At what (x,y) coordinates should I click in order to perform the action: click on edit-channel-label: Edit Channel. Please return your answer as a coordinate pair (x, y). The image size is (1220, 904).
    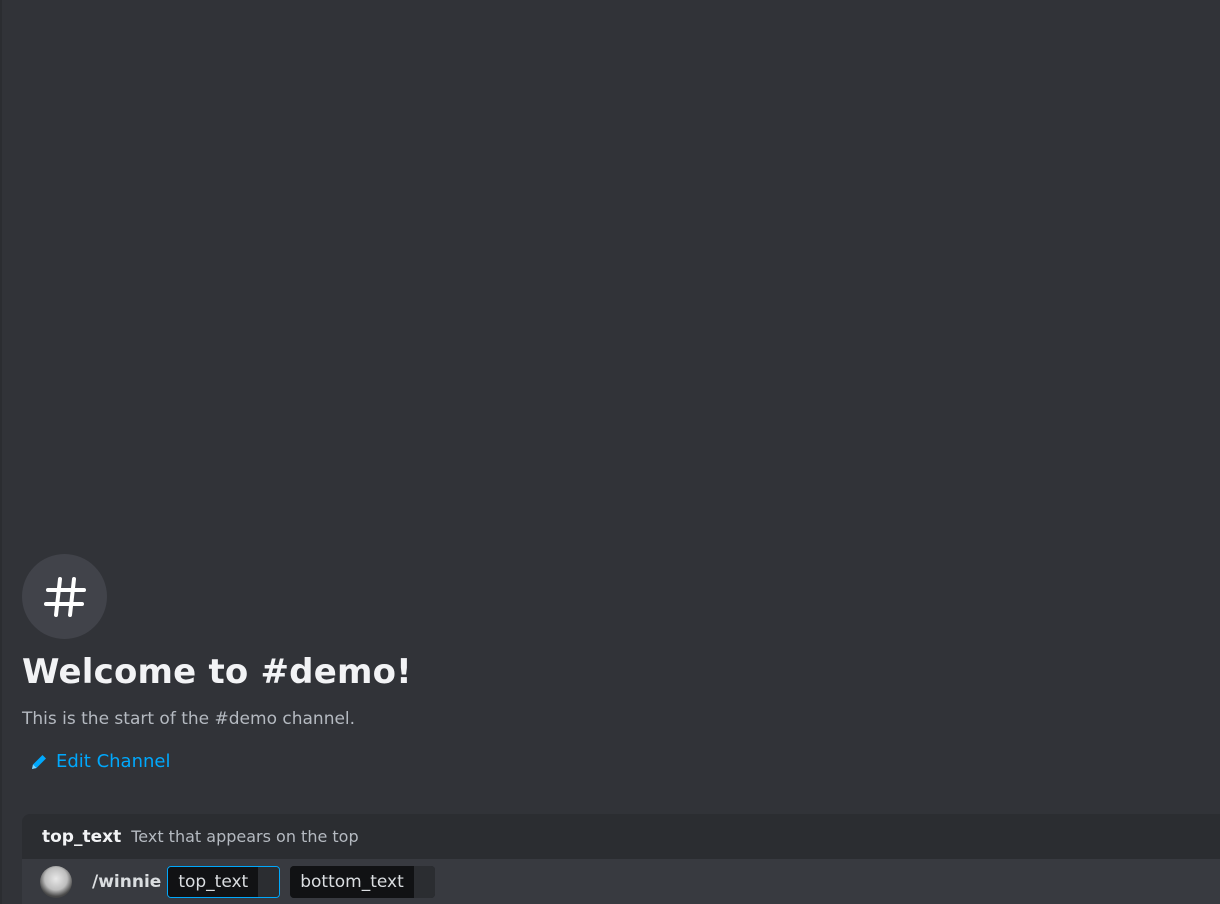
    Looking at the image, I should click on (113, 761).